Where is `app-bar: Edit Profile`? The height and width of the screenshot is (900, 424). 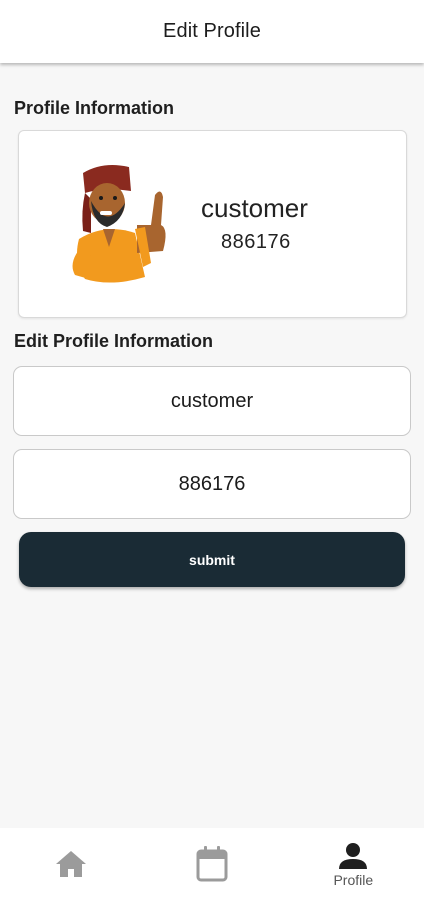
app-bar: Edit Profile is located at coordinates (212, 31).